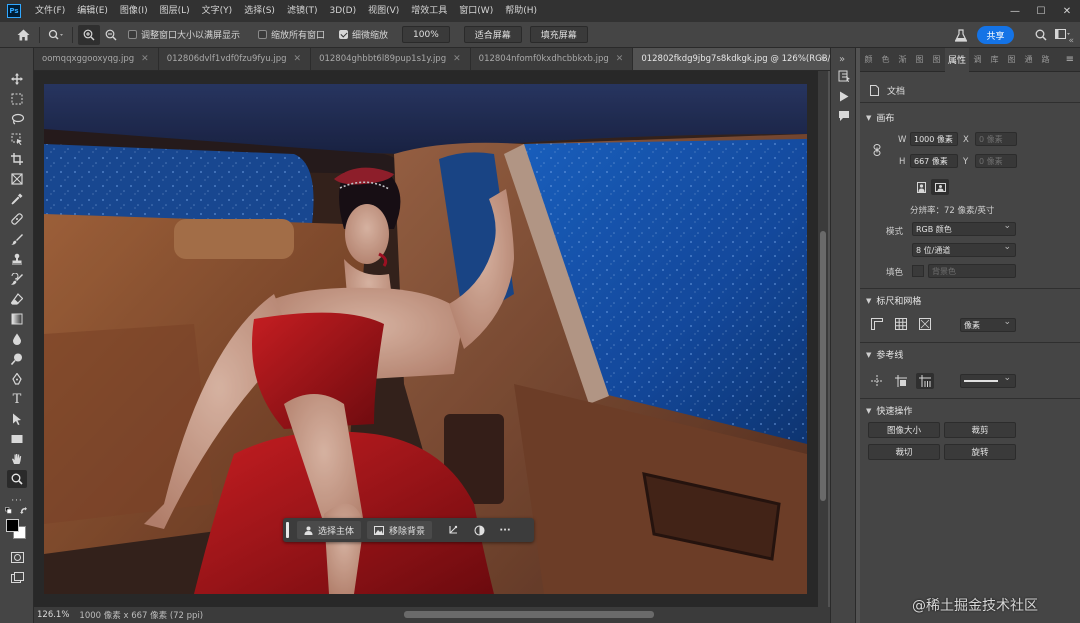 This screenshot has height=623, width=1080. Describe the element at coordinates (995, 35) in the screenshot. I see `share-button: 共享` at that location.